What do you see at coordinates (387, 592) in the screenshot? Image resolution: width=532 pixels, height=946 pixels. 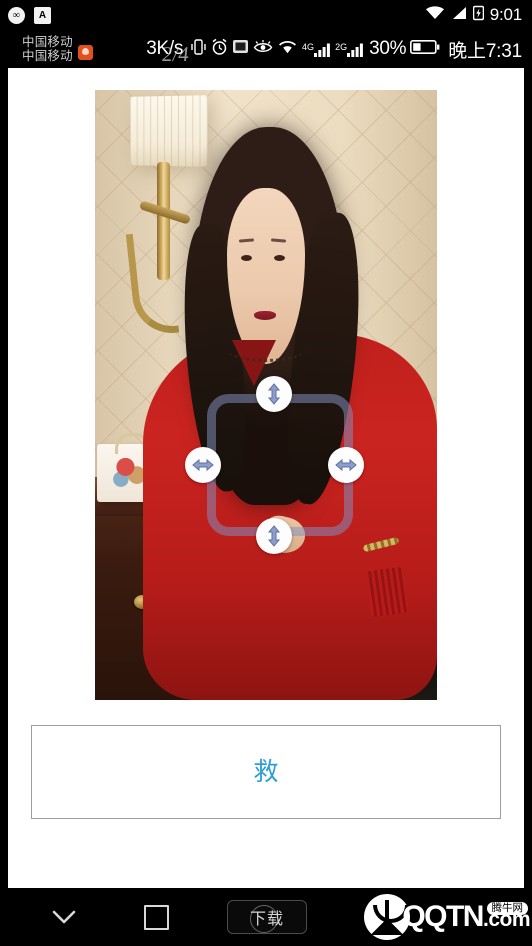 I see `photo-cuff` at bounding box center [387, 592].